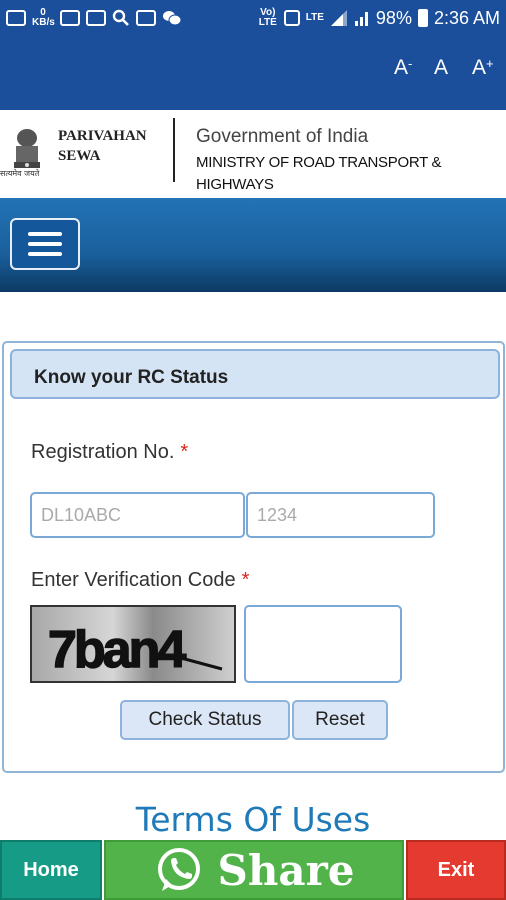  Describe the element at coordinates (291, 18) in the screenshot. I see `hotspot-icon` at that location.